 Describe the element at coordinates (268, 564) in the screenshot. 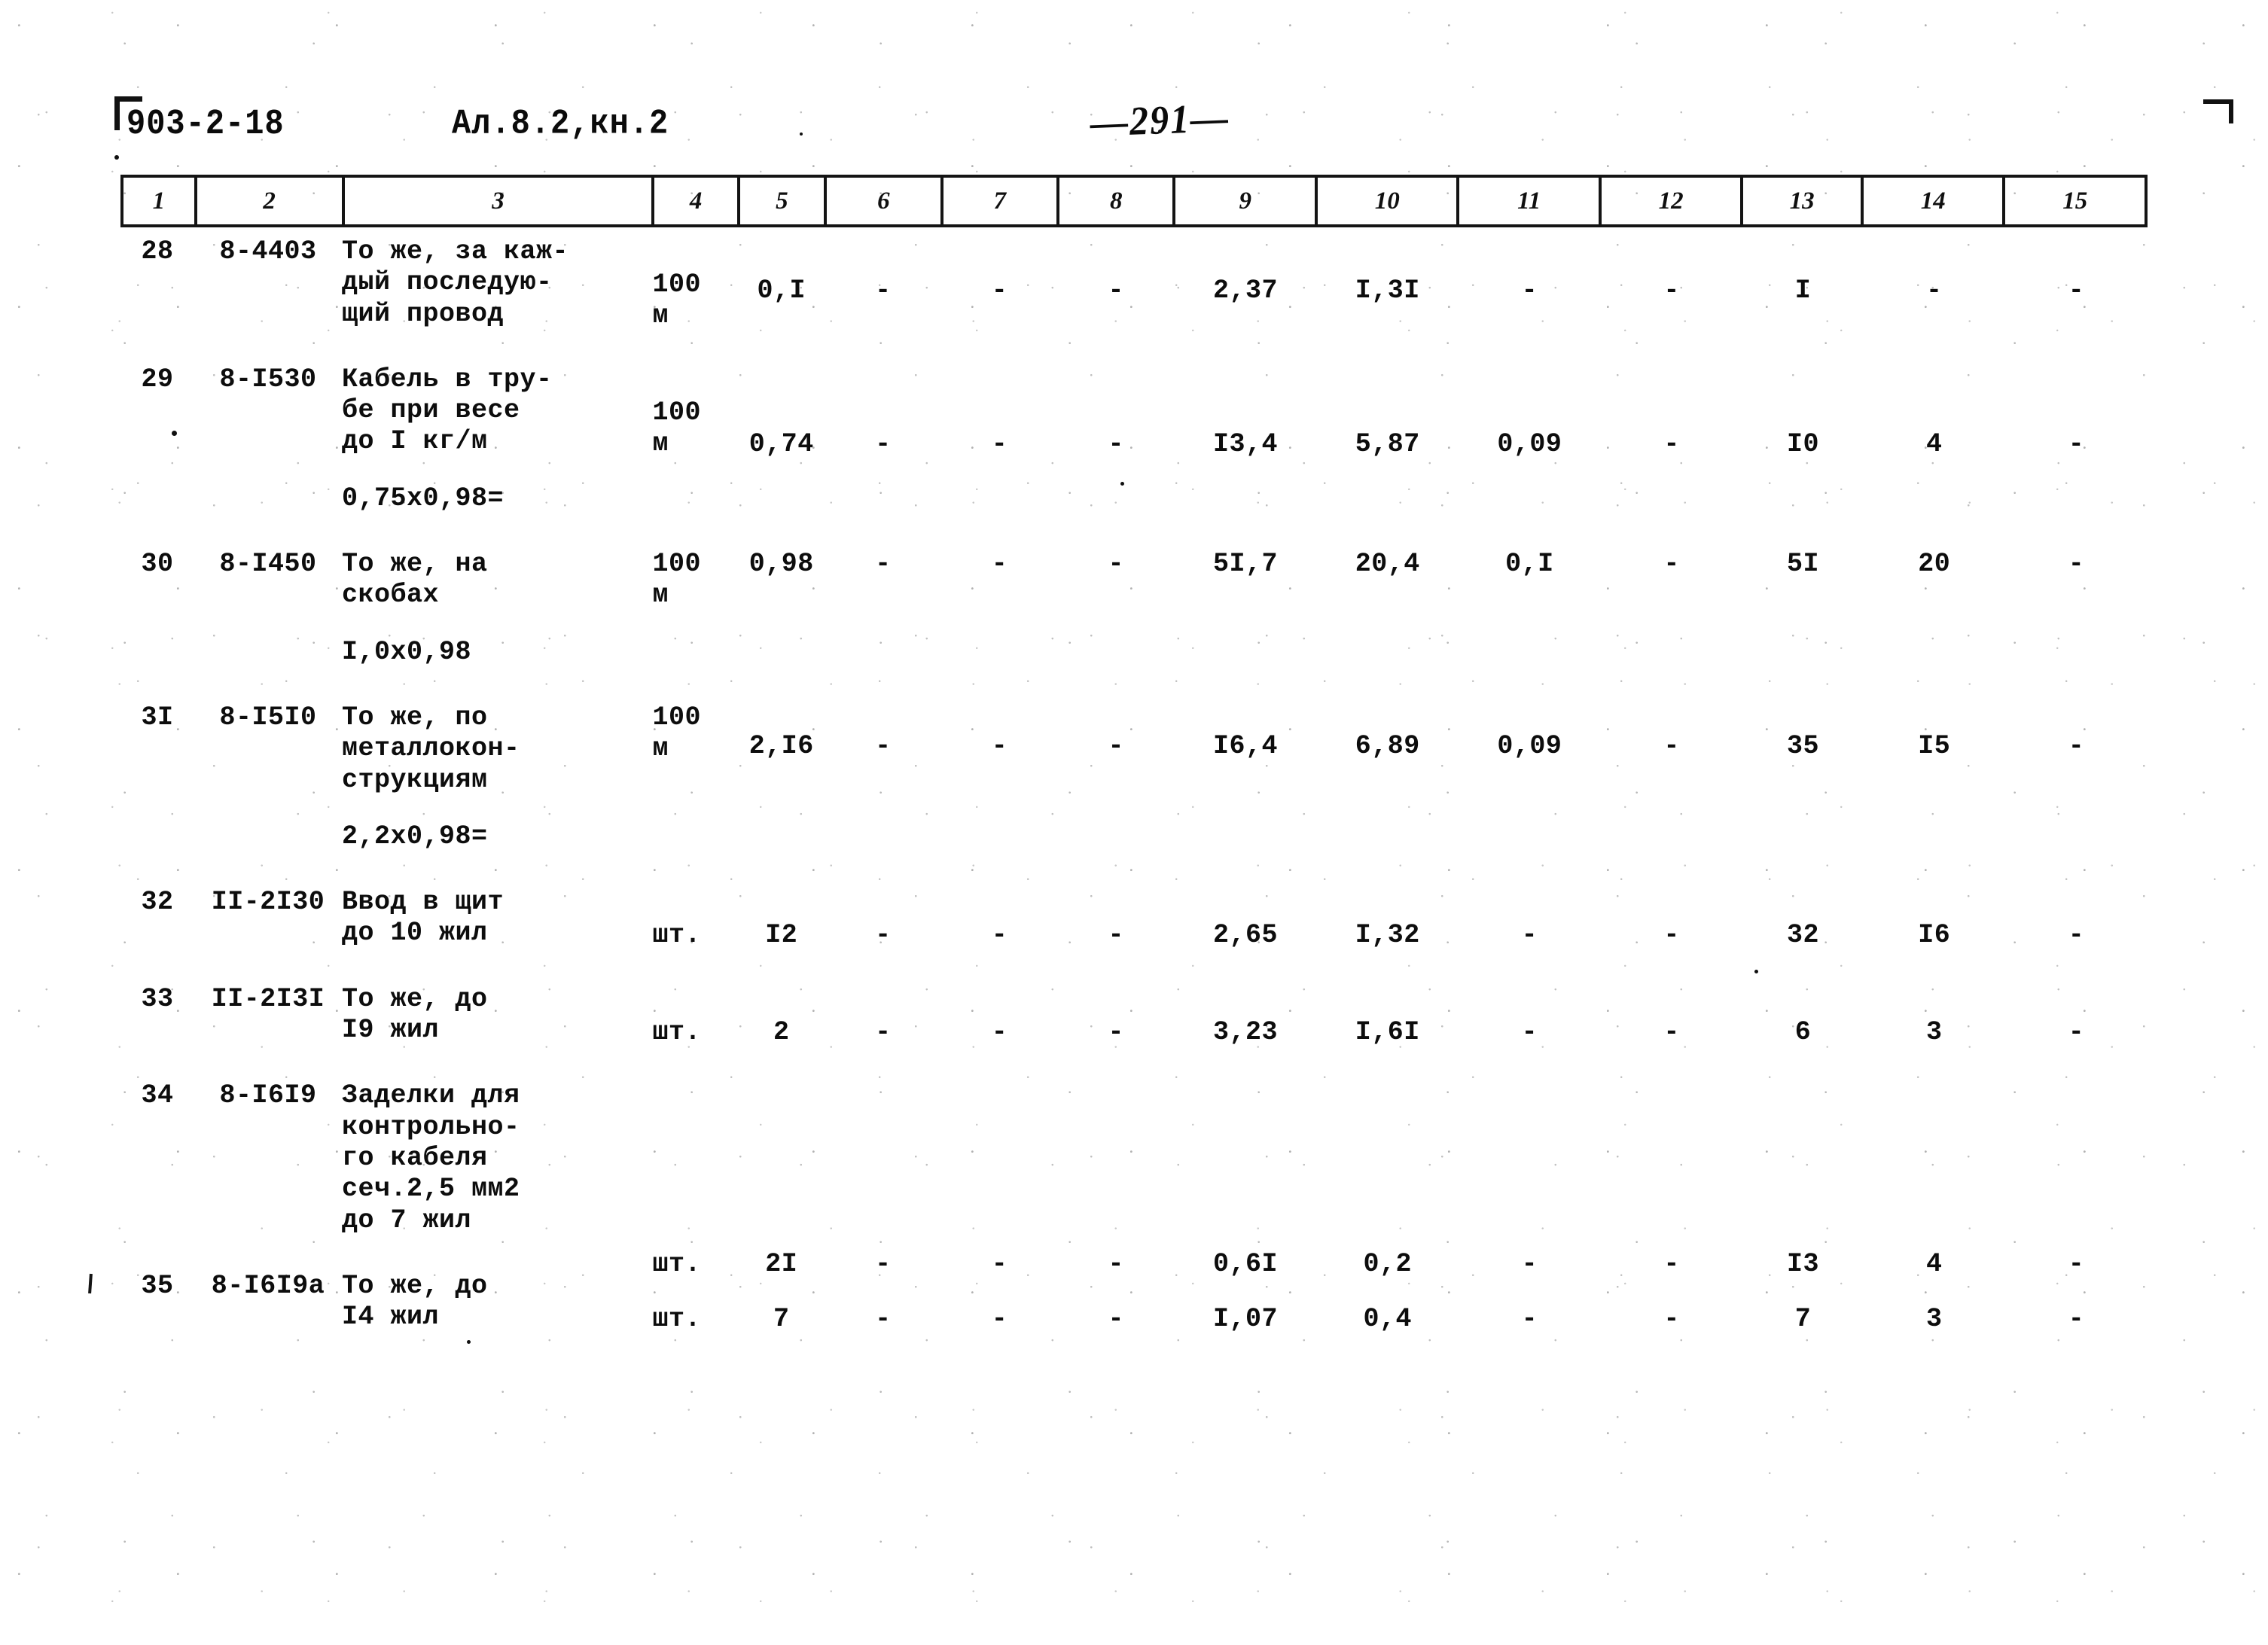

I see `row-code: 8-I450` at that location.